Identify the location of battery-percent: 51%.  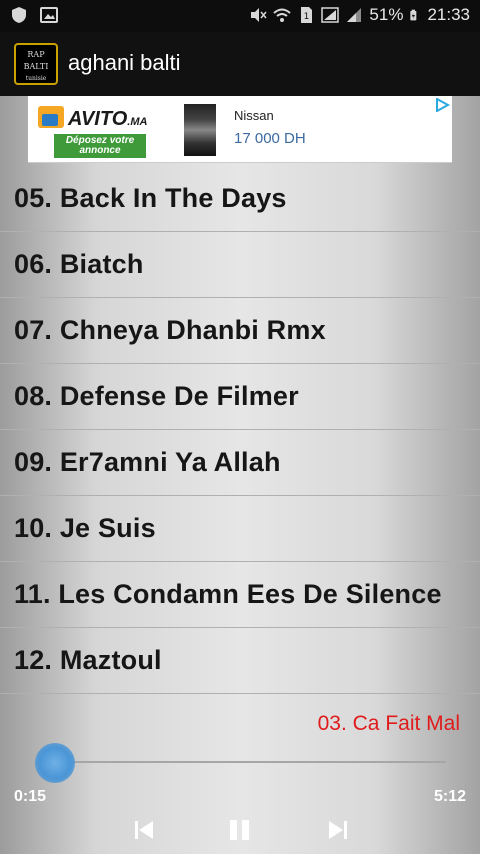
(386, 14).